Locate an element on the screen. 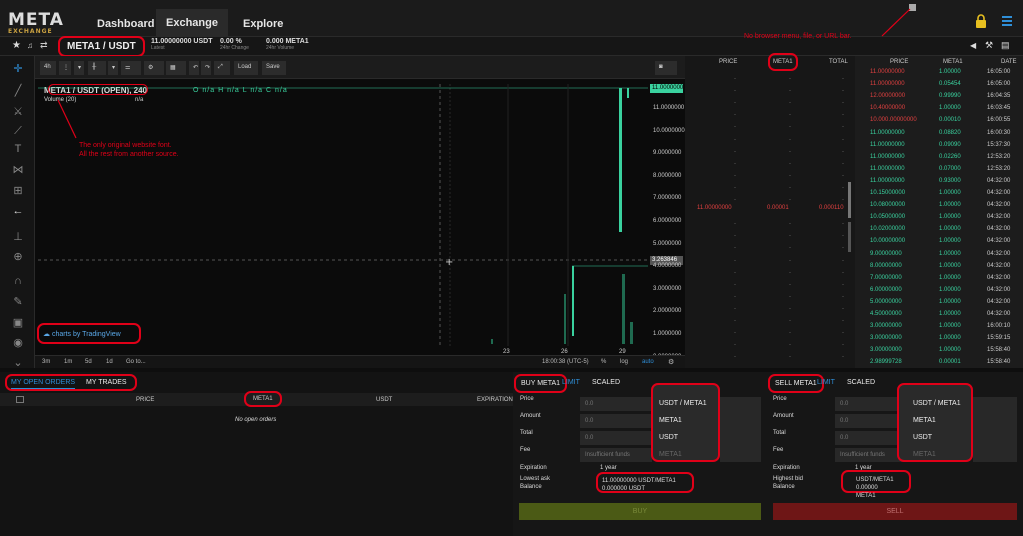  lowest-ask-value: 11.00000000 USDT/META1 is located at coordinates (645, 481).